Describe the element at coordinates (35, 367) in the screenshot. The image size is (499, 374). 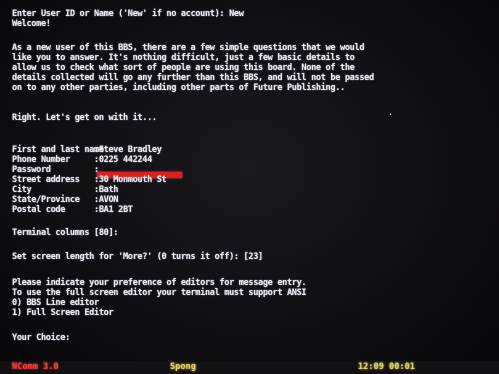
I see `status-program-name: NComm 3.0` at that location.